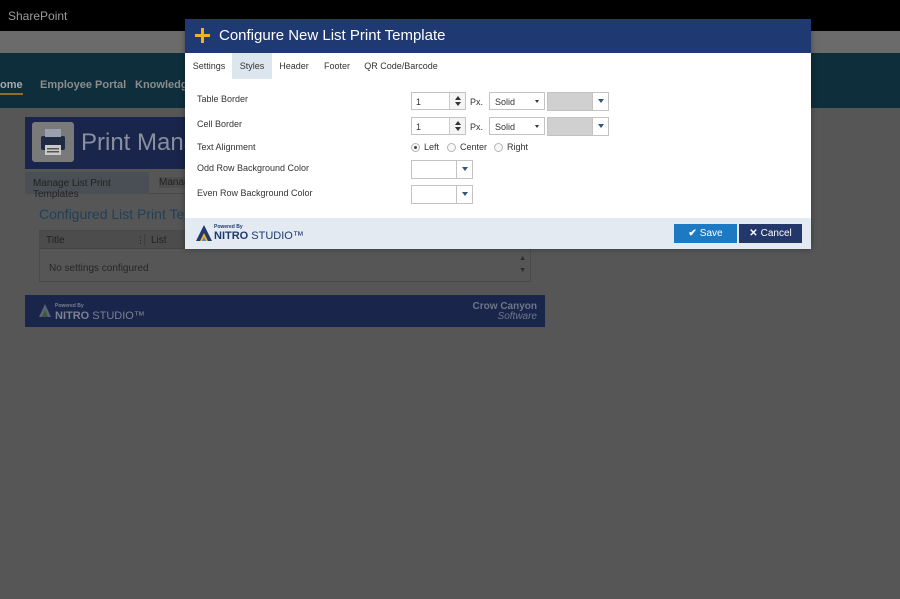 The height and width of the screenshot is (599, 900). Describe the element at coordinates (438, 101) in the screenshot. I see `table-border-width-stepper: 1` at that location.